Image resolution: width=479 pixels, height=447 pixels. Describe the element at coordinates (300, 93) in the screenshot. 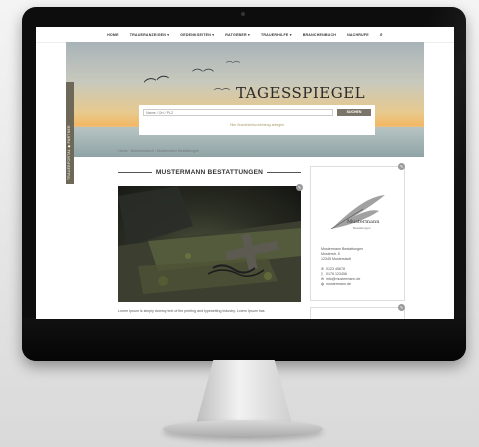

I see `site-logo: TAGESSPIEGEL` at that location.